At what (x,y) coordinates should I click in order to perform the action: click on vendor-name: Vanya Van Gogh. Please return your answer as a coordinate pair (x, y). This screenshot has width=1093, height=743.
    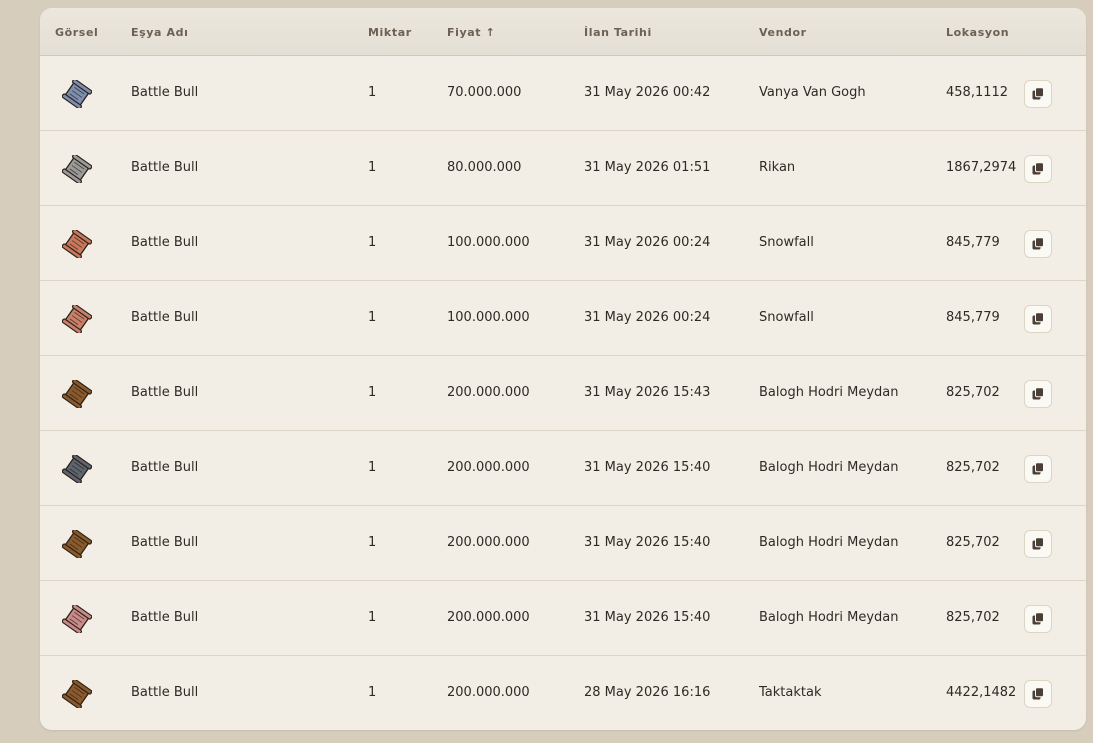
    Looking at the image, I should click on (812, 92).